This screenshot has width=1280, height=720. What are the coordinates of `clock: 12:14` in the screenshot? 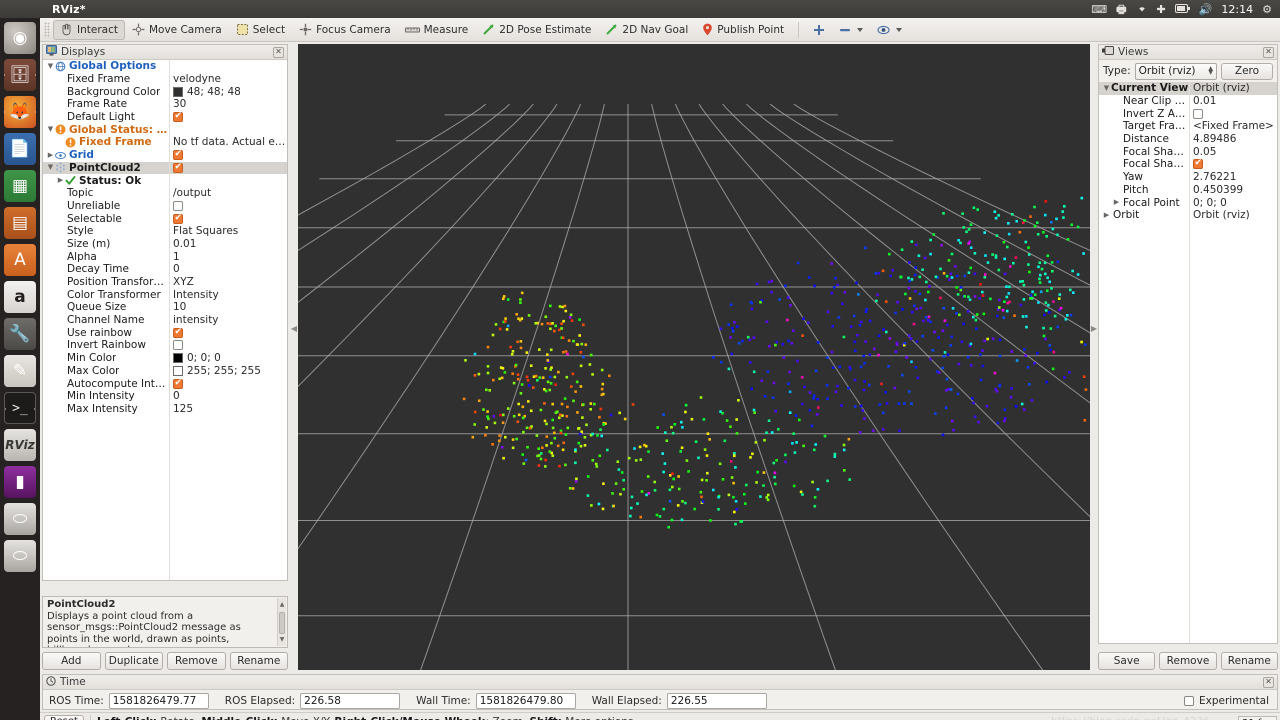 It's located at (1237, 9).